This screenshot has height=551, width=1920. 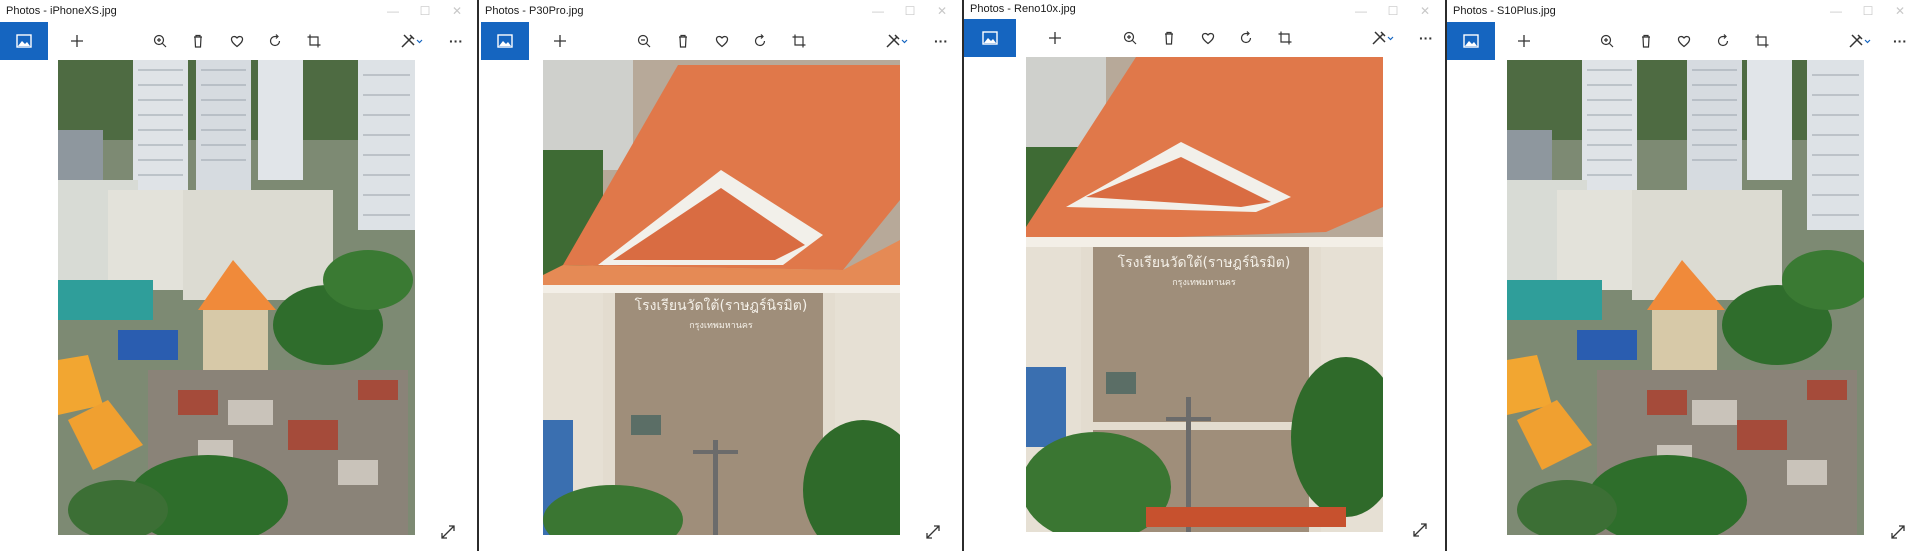 What do you see at coordinates (61, 11) in the screenshot?
I see `window-title: Photos - iPhoneXS.jpg` at bounding box center [61, 11].